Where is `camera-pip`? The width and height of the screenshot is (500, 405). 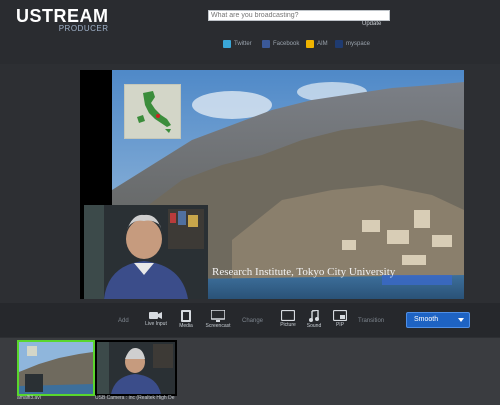
camera-pip is located at coordinates (146, 252).